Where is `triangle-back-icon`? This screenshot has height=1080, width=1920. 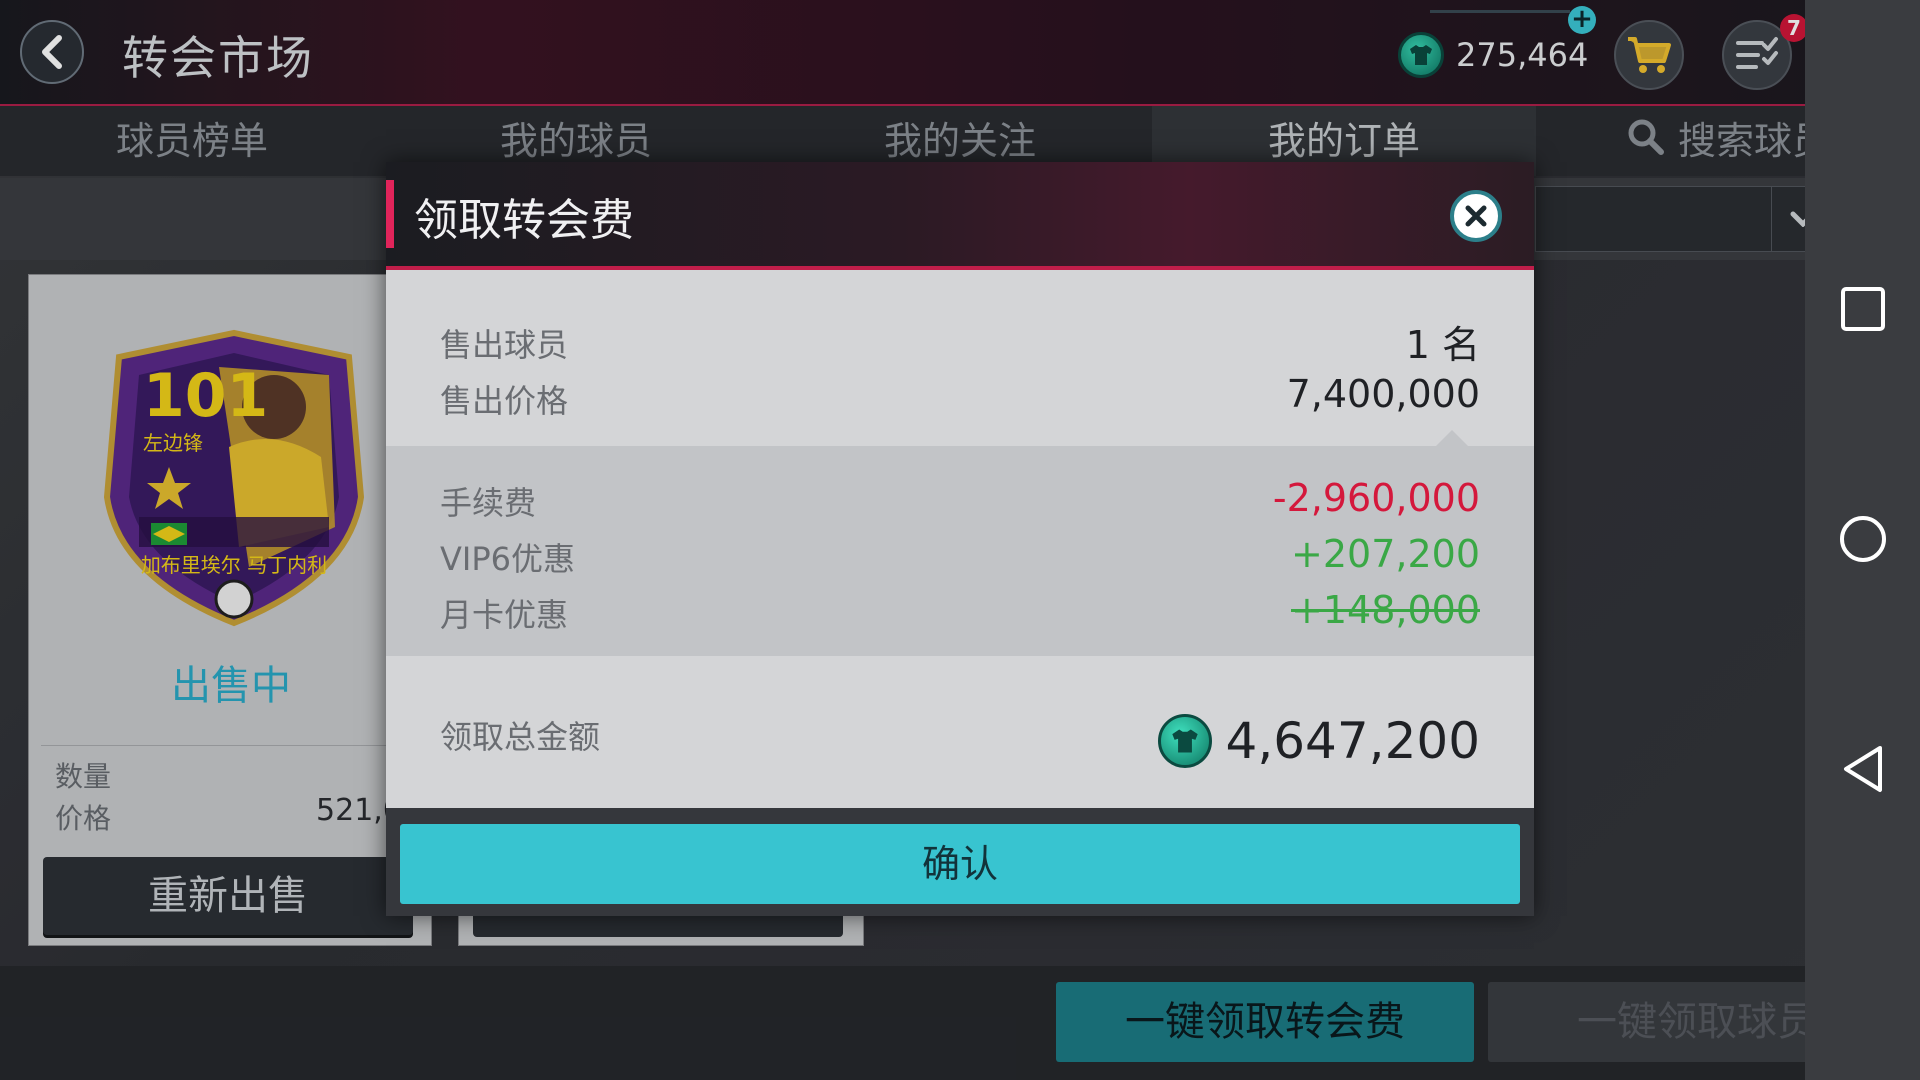
triangle-back-icon is located at coordinates (1863, 769).